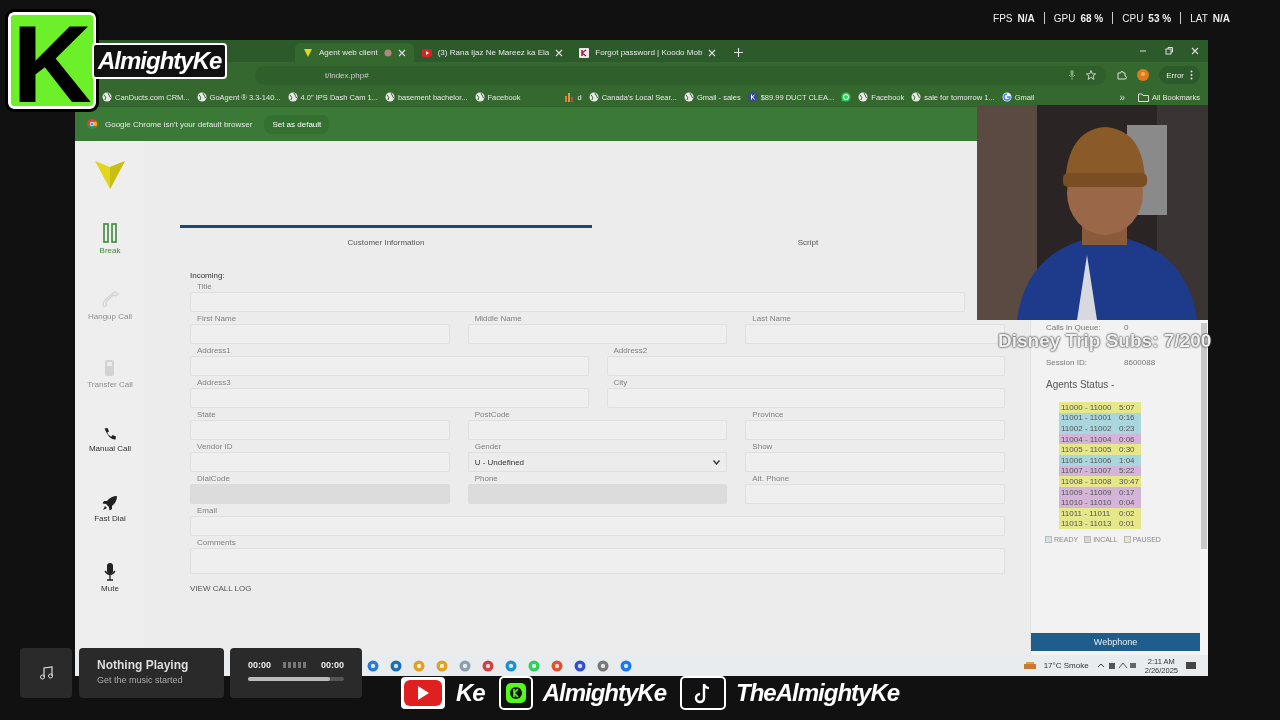 This screenshot has height=720, width=1280. Describe the element at coordinates (1087, 460) in the screenshot. I see `agent-id: 11006 - 11006` at that location.